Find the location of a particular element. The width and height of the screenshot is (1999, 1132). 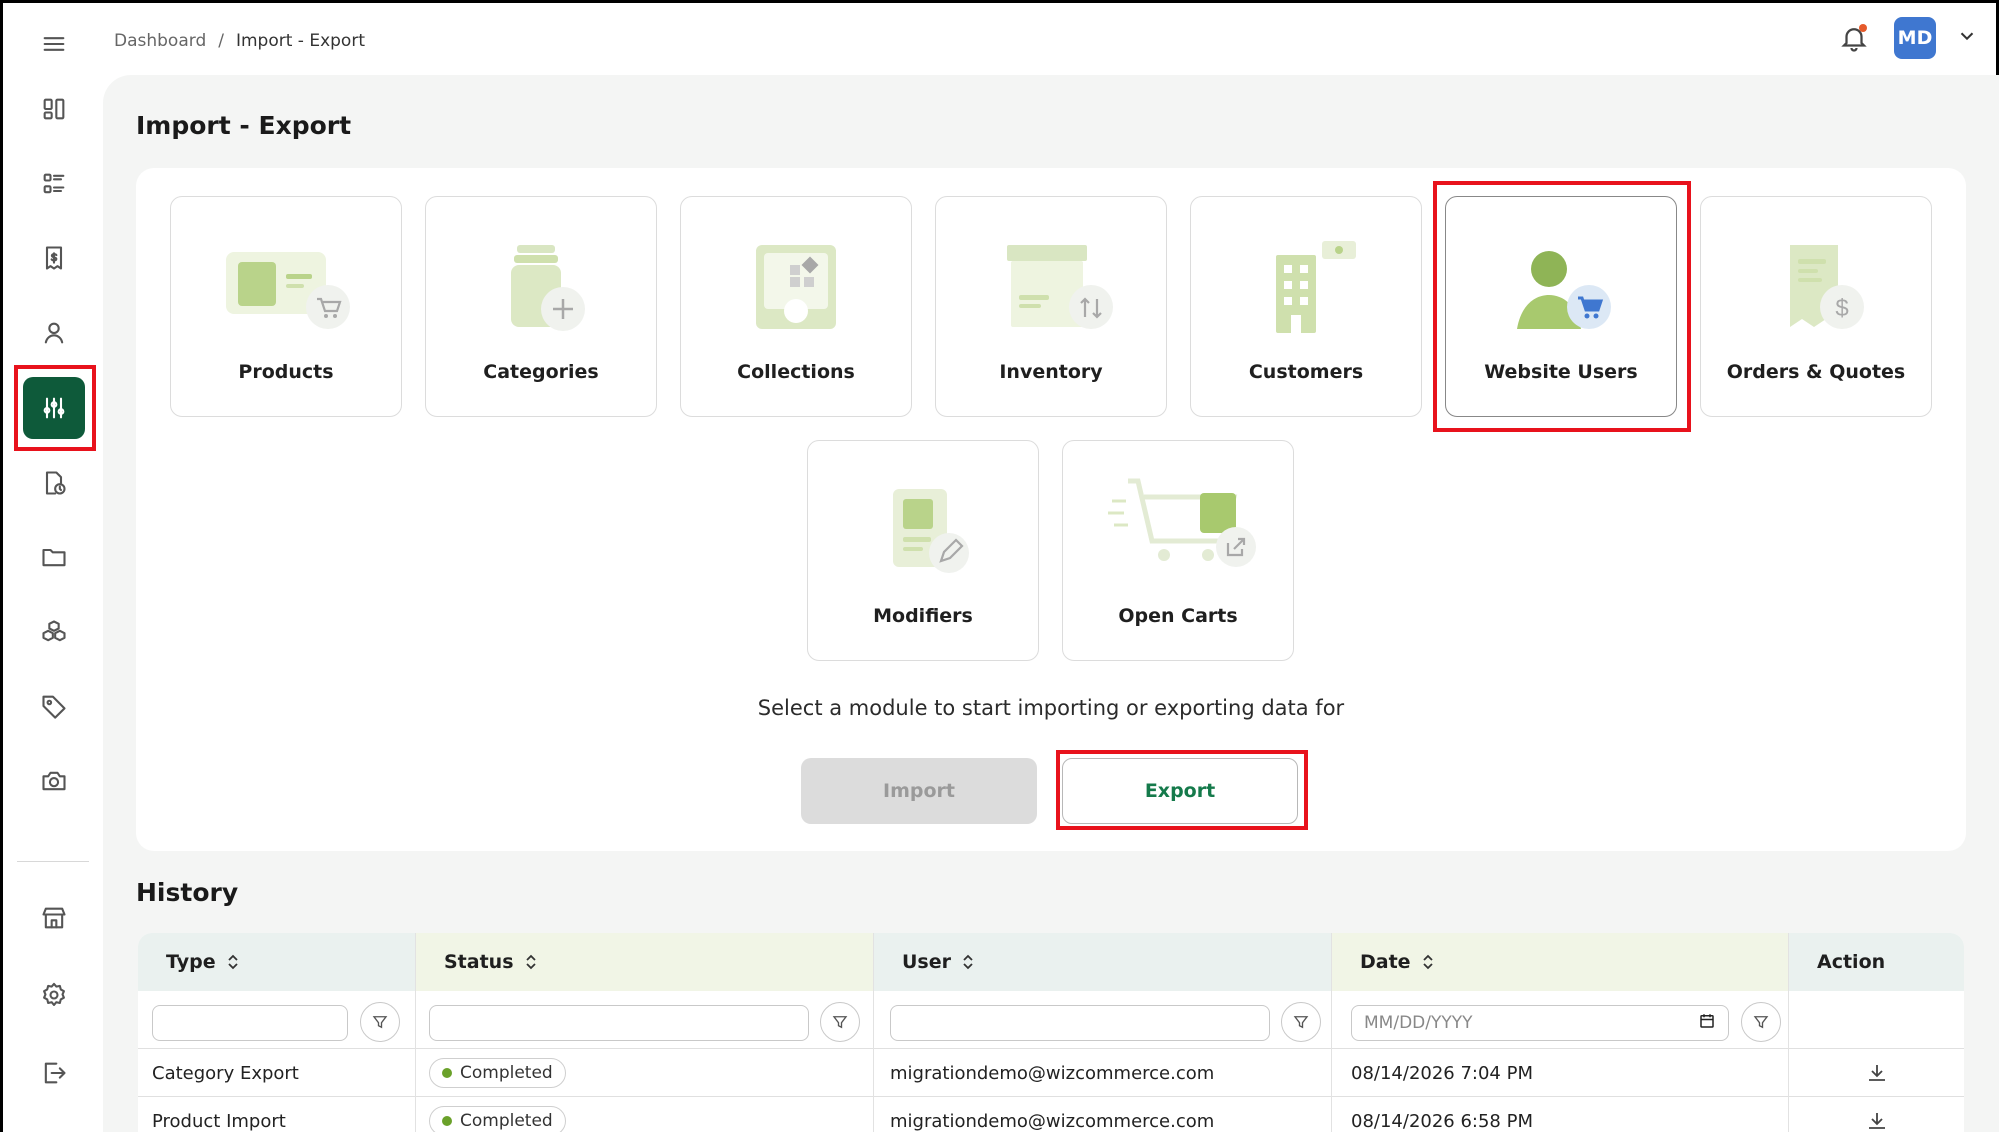

tag-icon is located at coordinates (54, 707).